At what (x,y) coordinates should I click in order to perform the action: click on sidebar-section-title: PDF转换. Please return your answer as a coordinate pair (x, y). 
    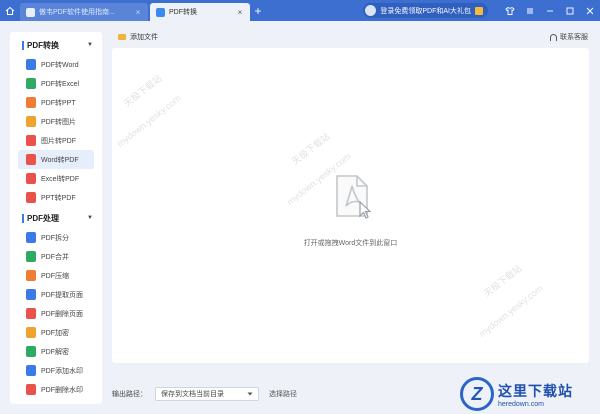
    Looking at the image, I should click on (43, 45).